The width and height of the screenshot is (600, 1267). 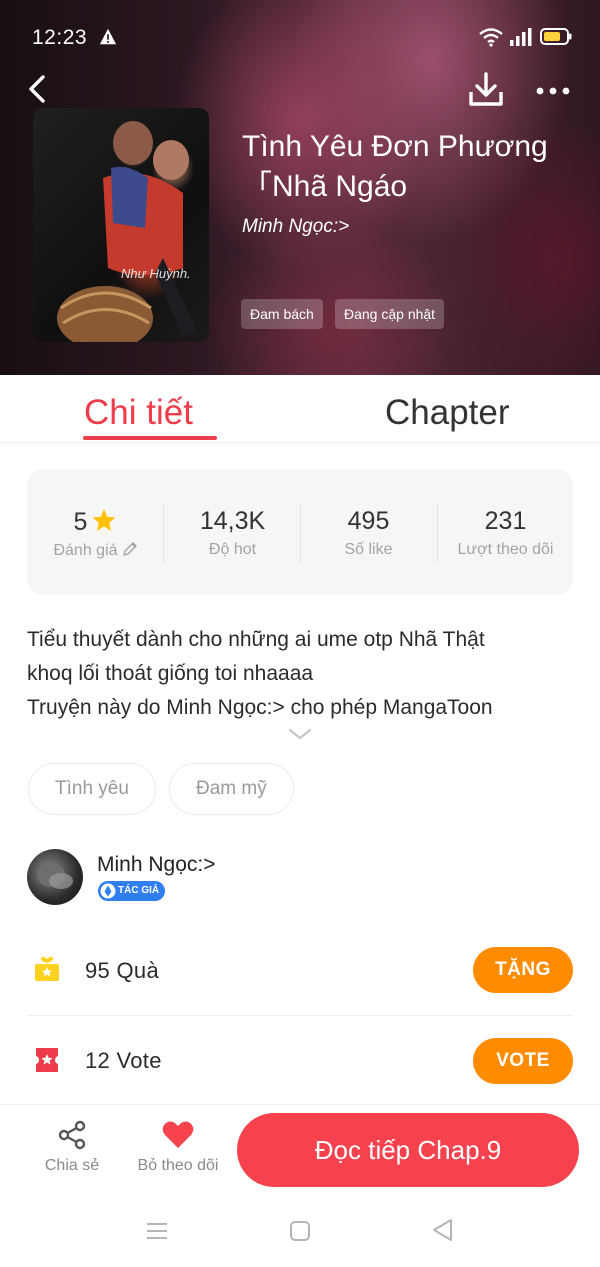 I want to click on signal-icon, so click(x=521, y=37).